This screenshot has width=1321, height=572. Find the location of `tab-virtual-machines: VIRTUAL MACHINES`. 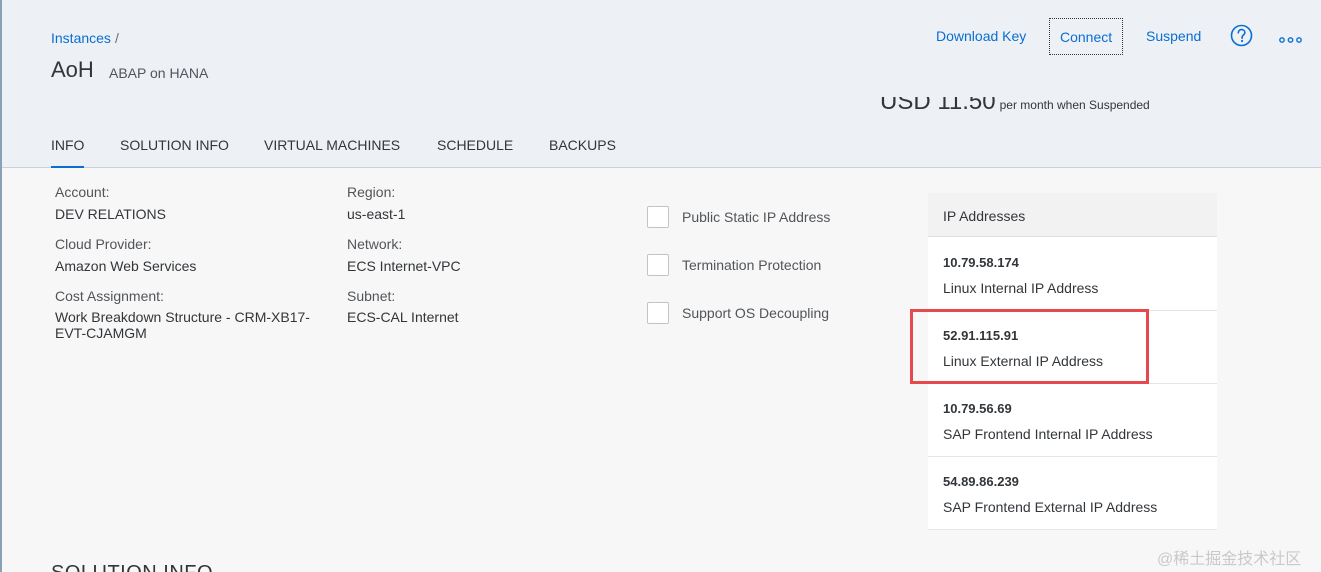

tab-virtual-machines: VIRTUAL MACHINES is located at coordinates (332, 152).